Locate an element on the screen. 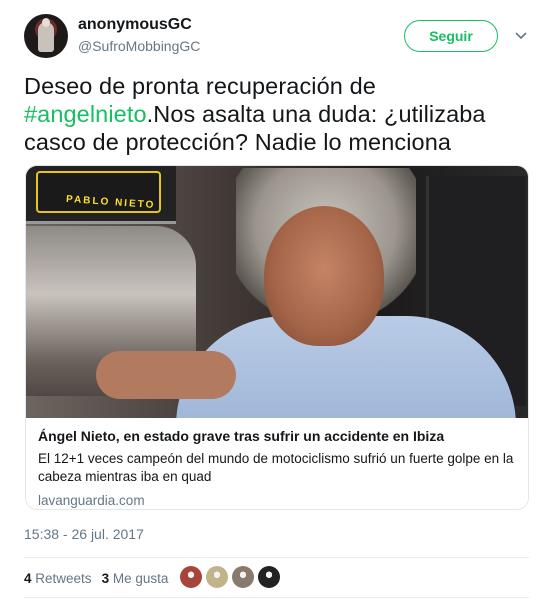 Image resolution: width=557 pixels, height=601 pixels. avatar-head is located at coordinates (46, 22).